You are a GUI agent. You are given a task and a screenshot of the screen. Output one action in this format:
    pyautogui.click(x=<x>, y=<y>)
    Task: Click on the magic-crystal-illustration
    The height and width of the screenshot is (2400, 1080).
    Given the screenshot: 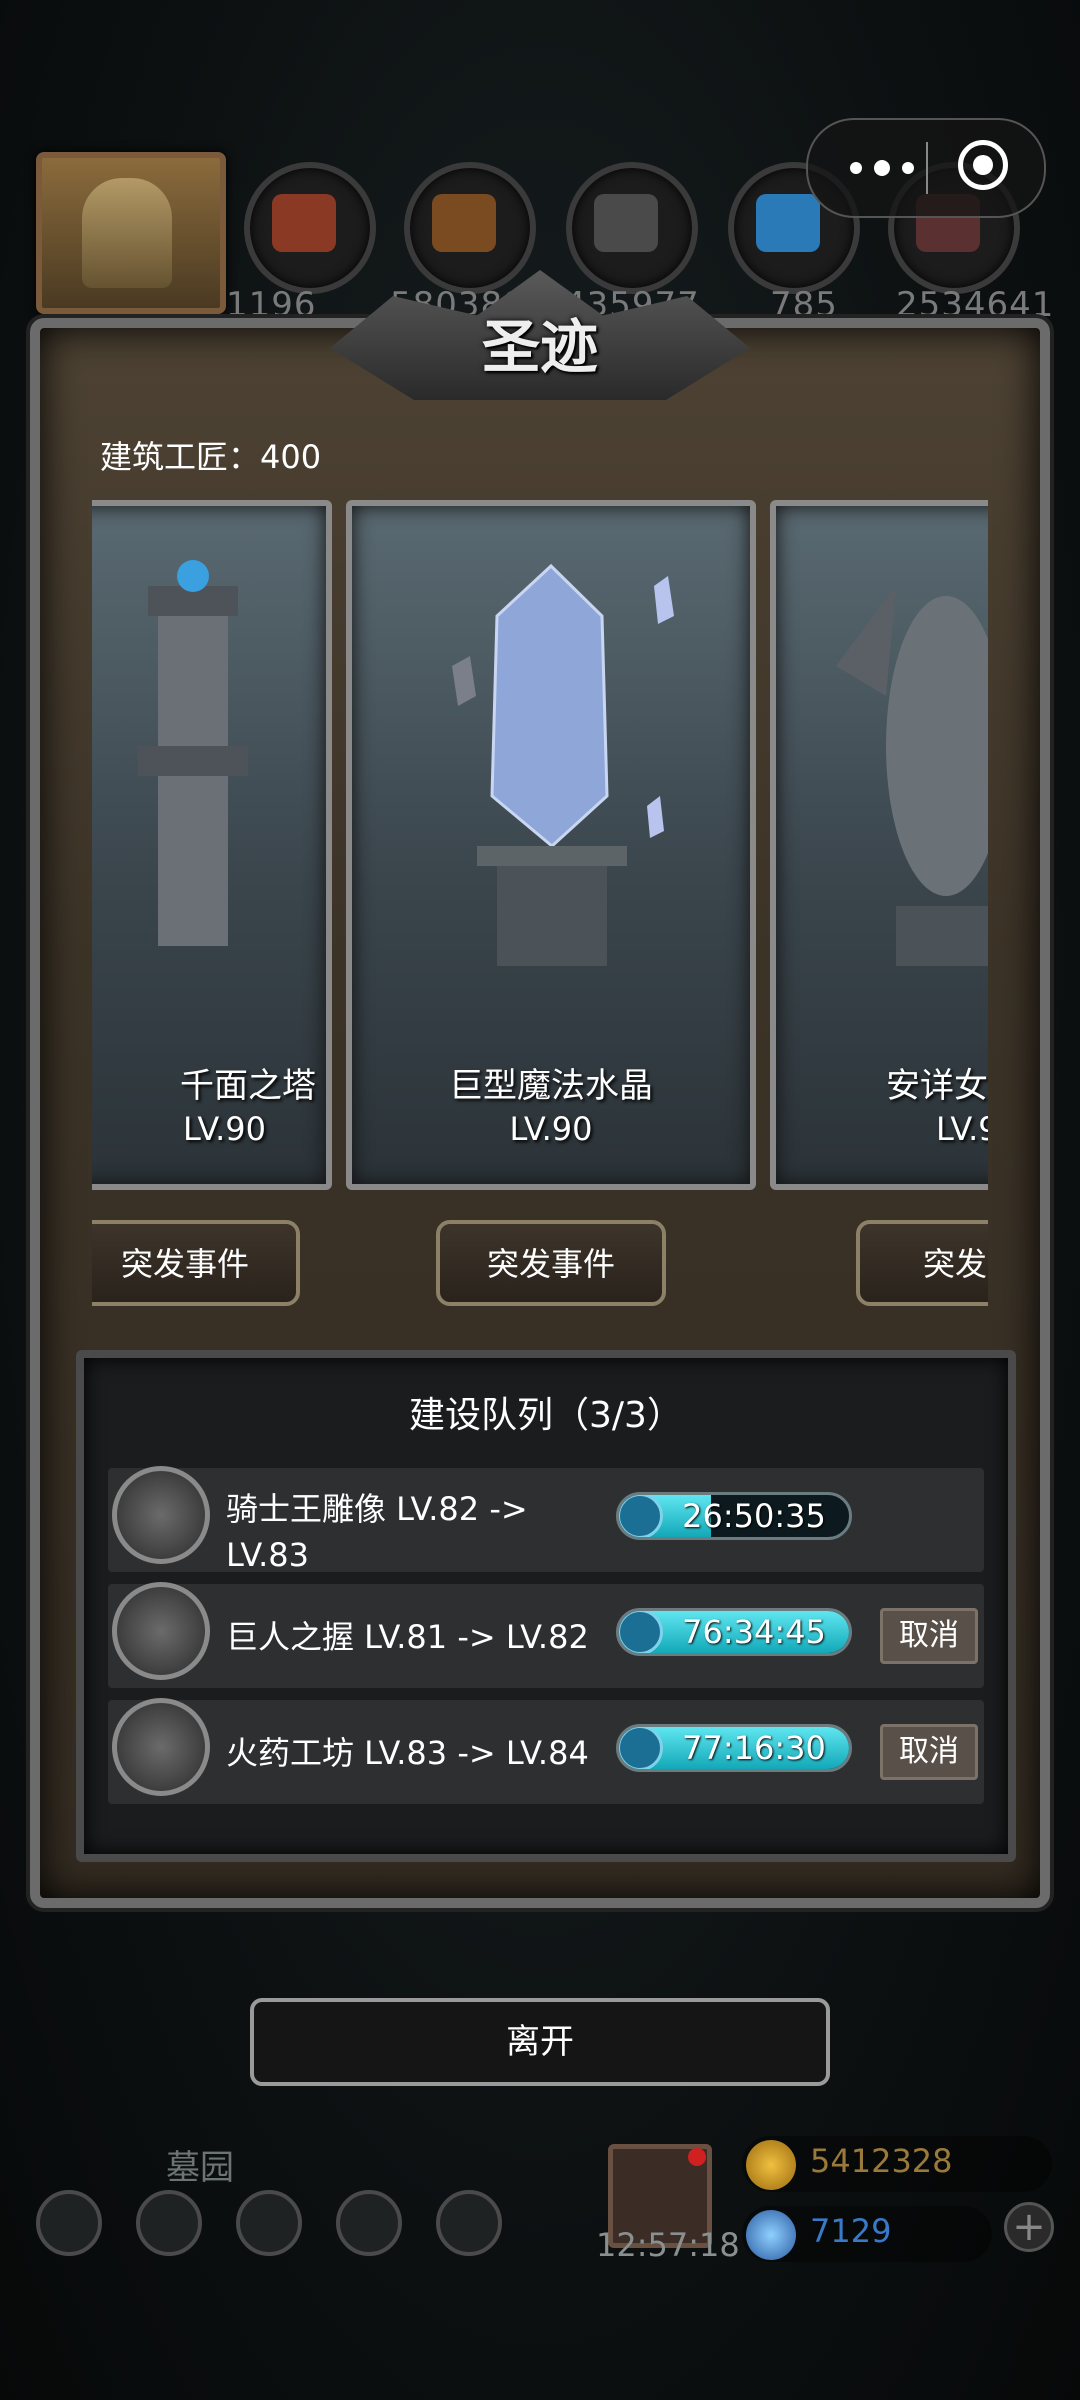 What is the action you would take?
    pyautogui.click(x=563, y=764)
    